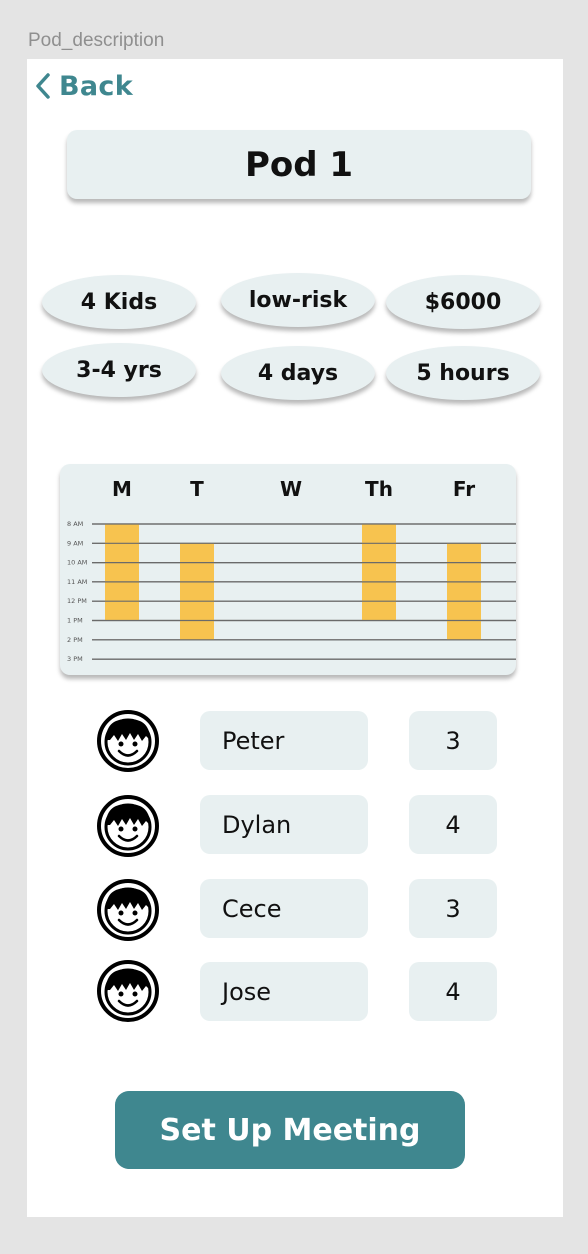 The image size is (588, 1254). Describe the element at coordinates (75, 621) in the screenshot. I see `time-label: 1 PM` at that location.